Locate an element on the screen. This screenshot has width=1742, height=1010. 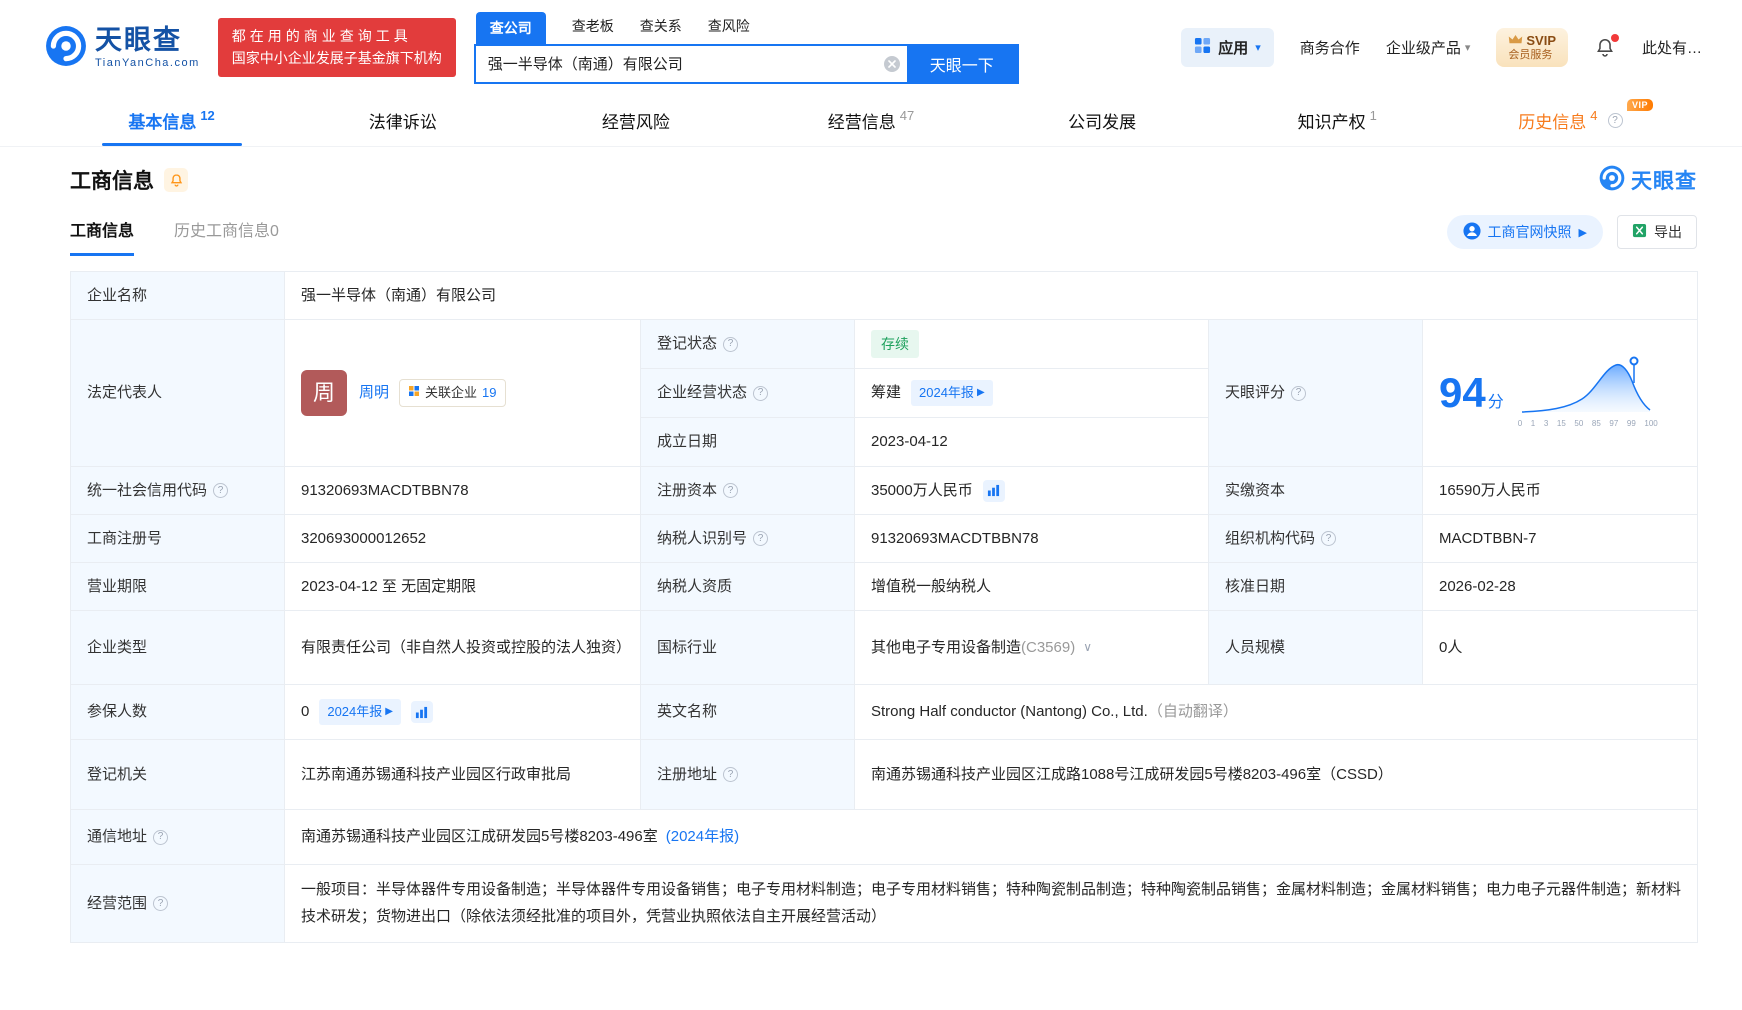
apps-button: 应用 ▾ is located at coordinates (1227, 47).